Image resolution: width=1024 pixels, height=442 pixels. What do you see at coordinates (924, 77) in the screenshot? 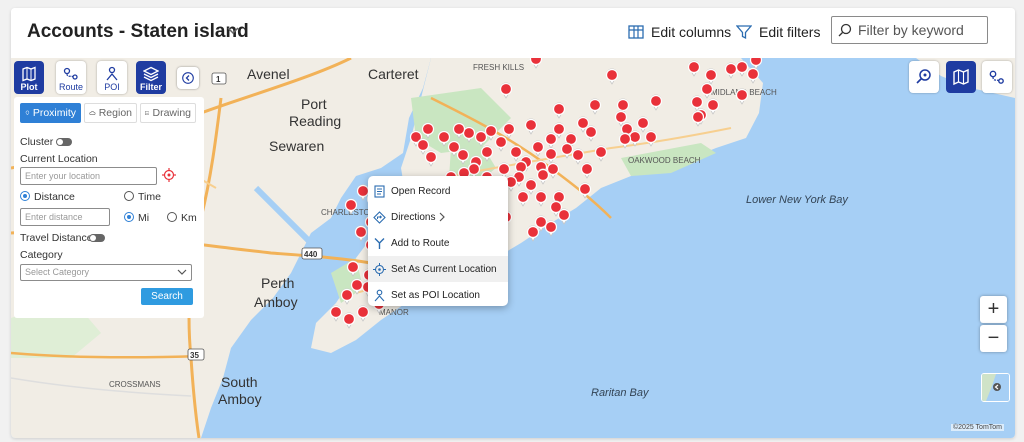
I see `find-location-button` at bounding box center [924, 77].